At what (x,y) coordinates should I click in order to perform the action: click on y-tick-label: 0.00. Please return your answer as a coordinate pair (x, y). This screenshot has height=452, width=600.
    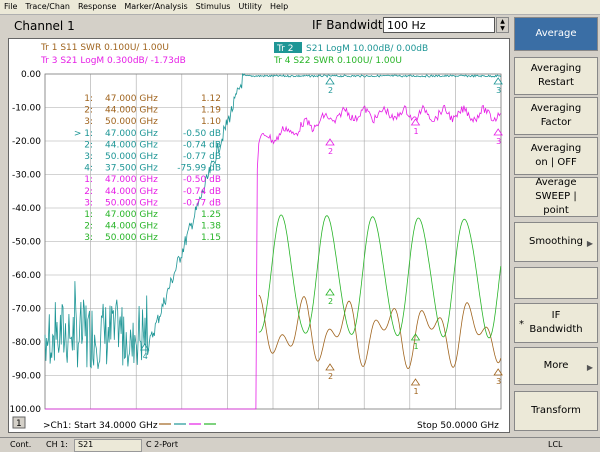
    Looking at the image, I should click on (31, 75).